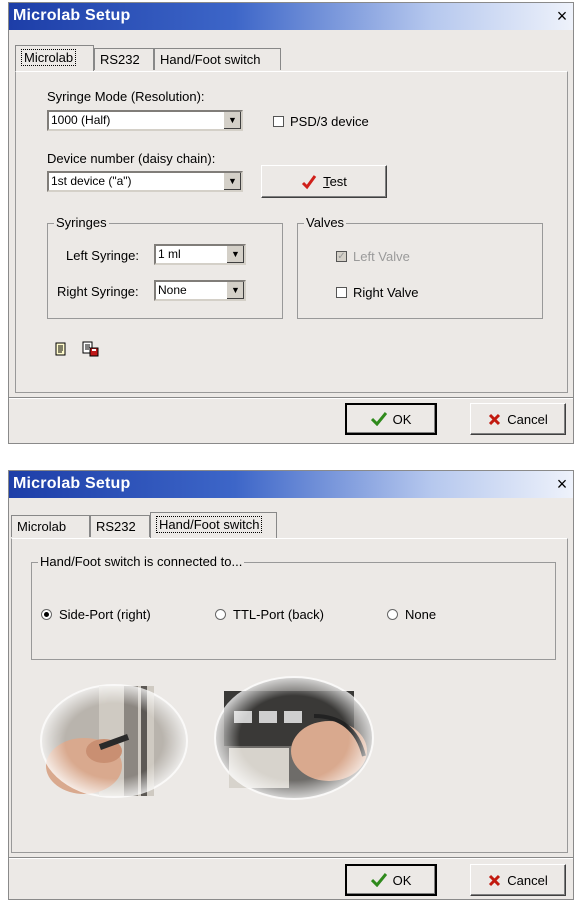 The height and width of the screenshot is (903, 574). Describe the element at coordinates (98, 291) in the screenshot. I see `right-syringe-label: Right Syringe:` at that location.